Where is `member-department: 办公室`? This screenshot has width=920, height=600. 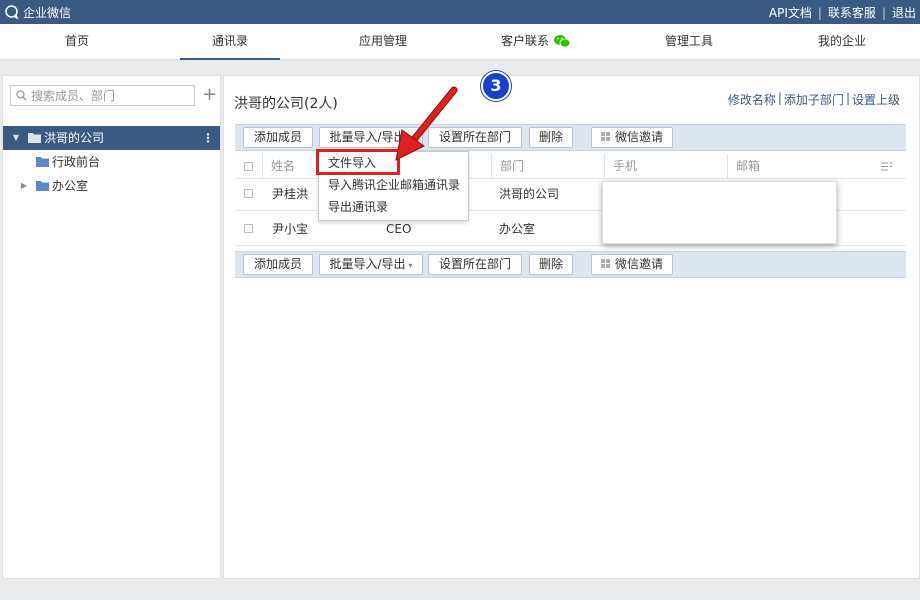 member-department: 办公室 is located at coordinates (517, 229).